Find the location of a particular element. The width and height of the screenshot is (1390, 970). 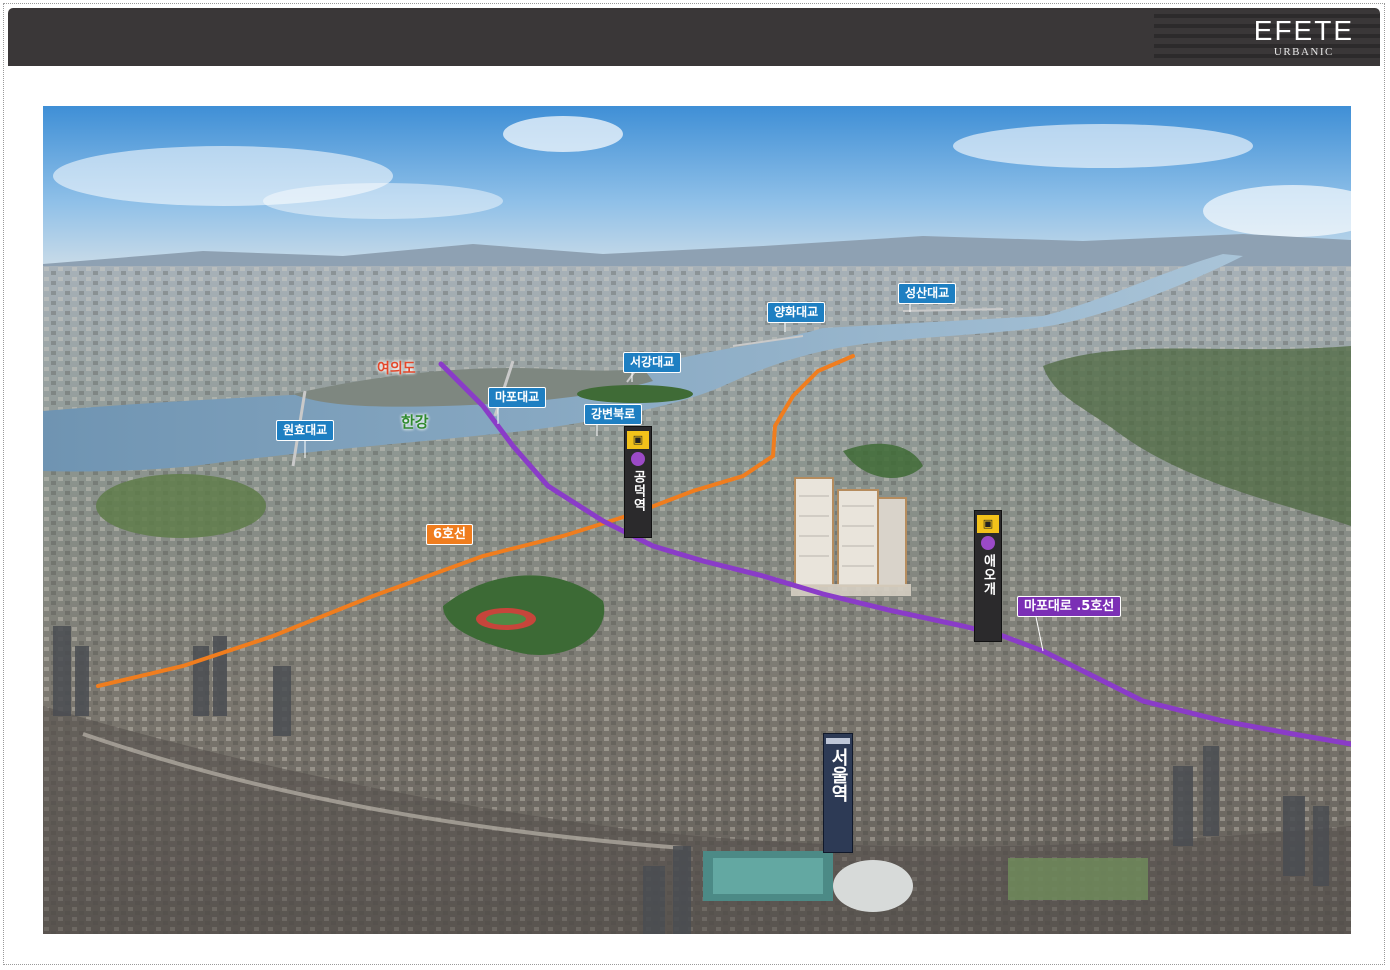

header-bar: EFETE URBANIC is located at coordinates (694, 37).